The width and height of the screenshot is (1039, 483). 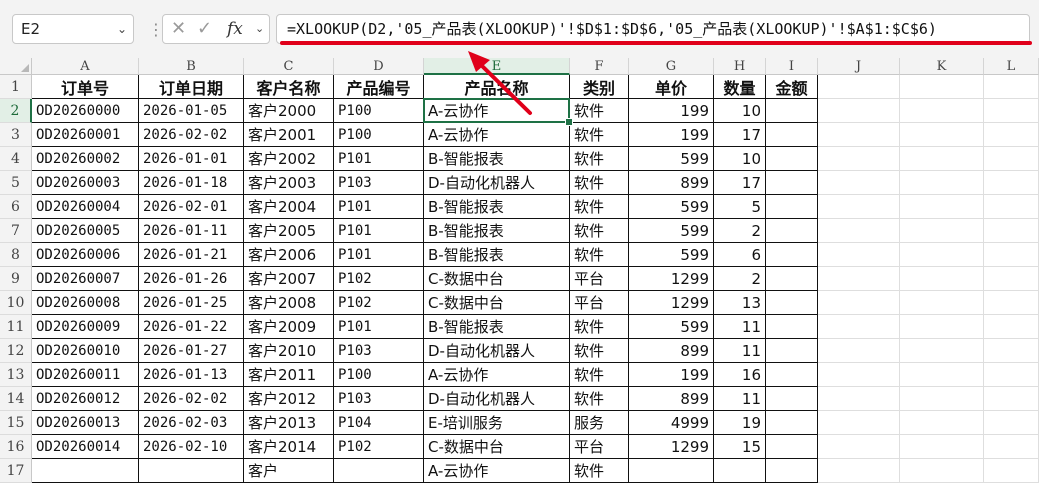 I want to click on annotation-arrow, so click(x=500, y=83).